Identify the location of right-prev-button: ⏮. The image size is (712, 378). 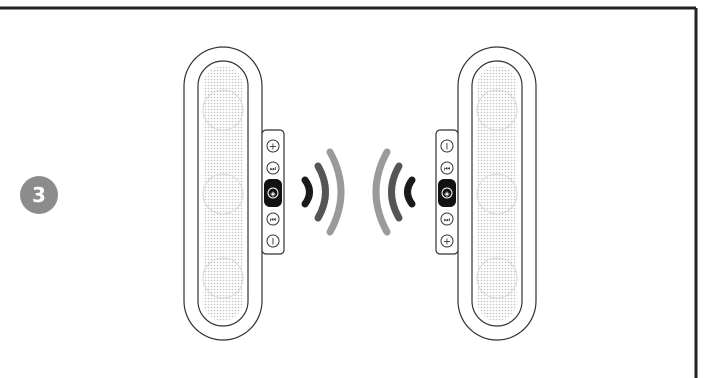
(447, 168).